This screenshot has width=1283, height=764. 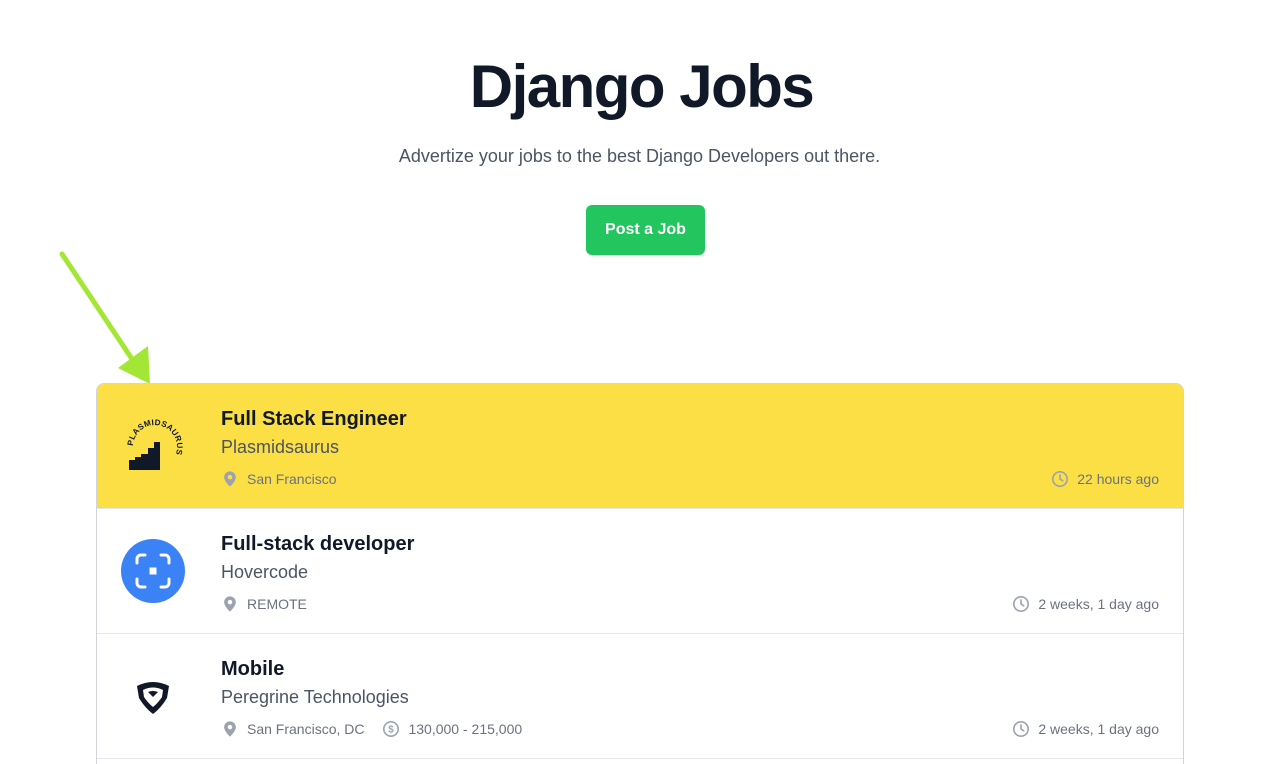 What do you see at coordinates (252, 669) in the screenshot?
I see `job-title: Mobile` at bounding box center [252, 669].